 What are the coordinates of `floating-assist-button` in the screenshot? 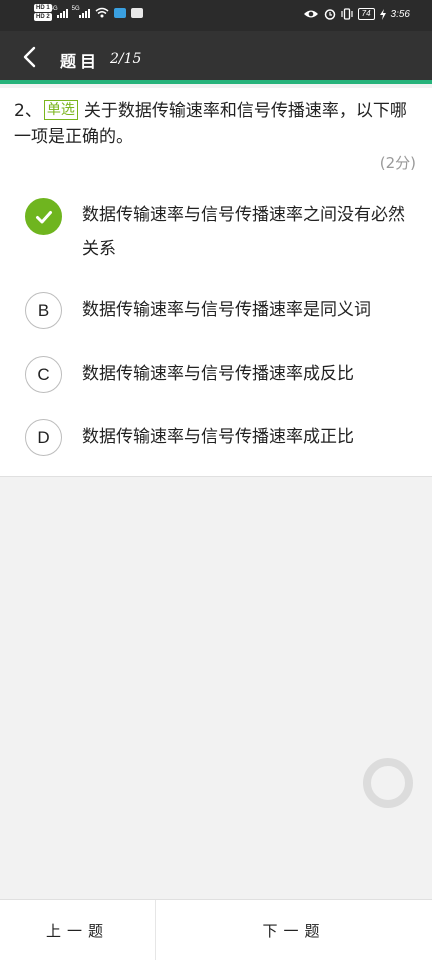 It's located at (388, 783).